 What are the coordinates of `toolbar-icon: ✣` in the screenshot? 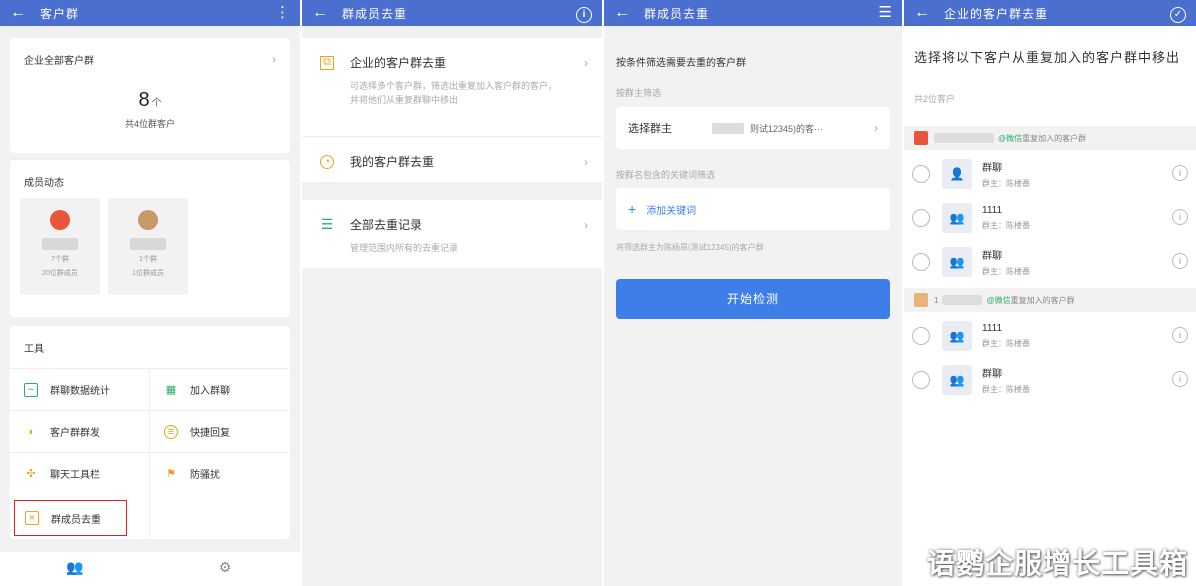 It's located at (31, 474).